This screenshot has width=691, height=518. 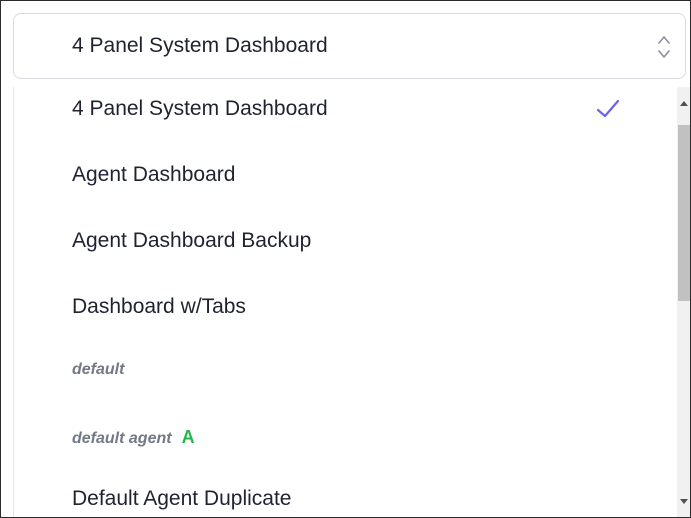 What do you see at coordinates (608, 108) in the screenshot?
I see `checkmark-icon` at bounding box center [608, 108].